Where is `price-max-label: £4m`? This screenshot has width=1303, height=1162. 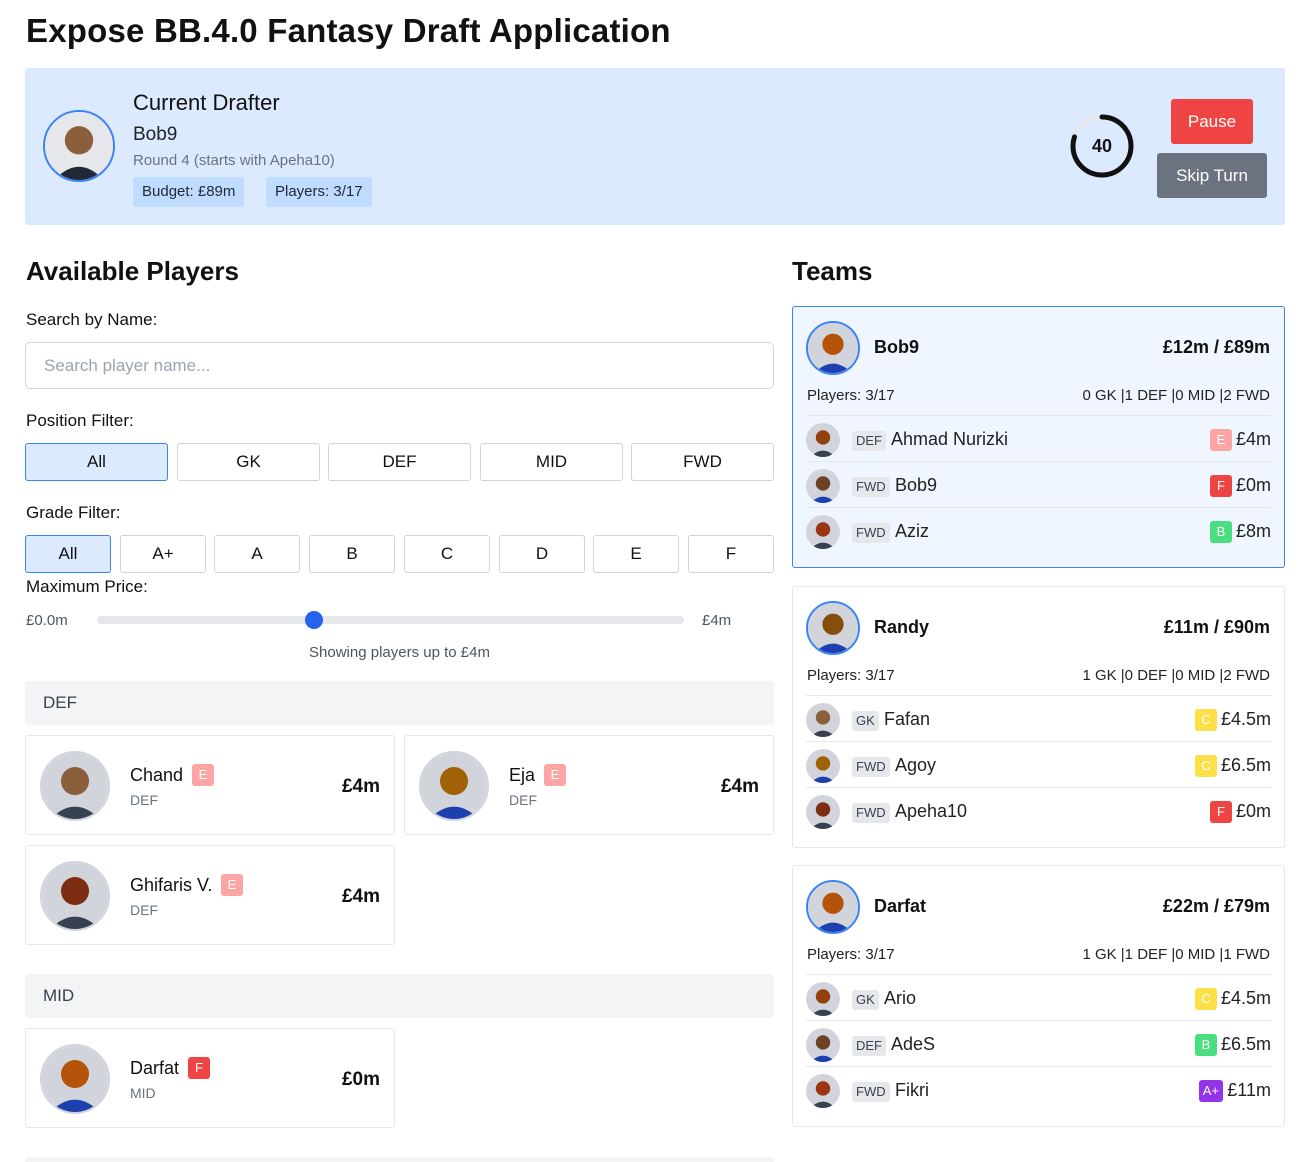 price-max-label: £4m is located at coordinates (717, 620).